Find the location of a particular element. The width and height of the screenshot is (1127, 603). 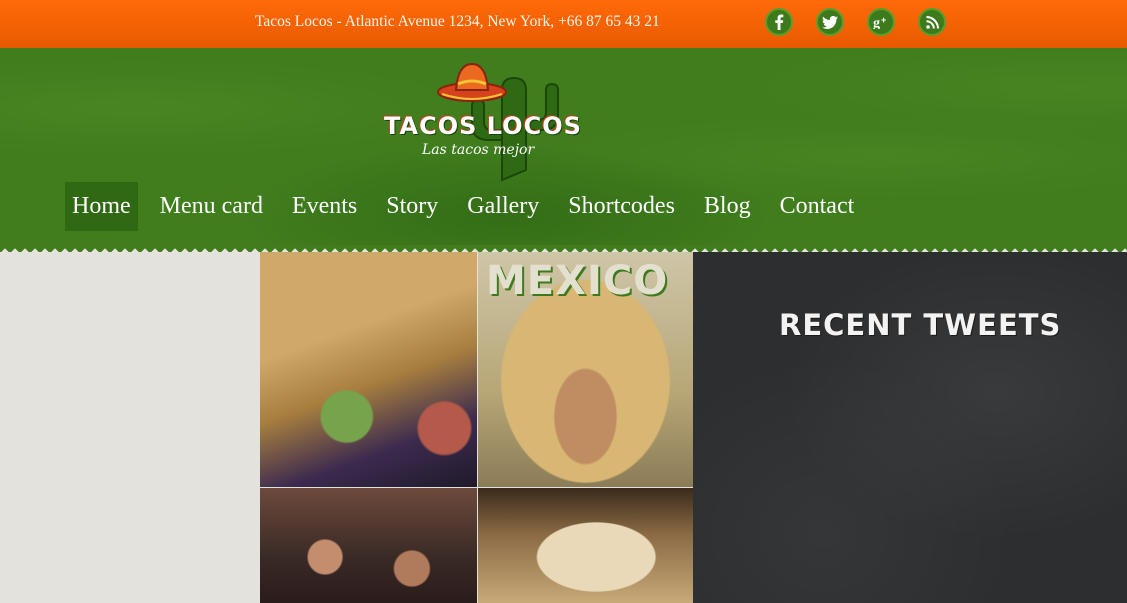

mexico-sign-text: MEXICO is located at coordinates (577, 281).